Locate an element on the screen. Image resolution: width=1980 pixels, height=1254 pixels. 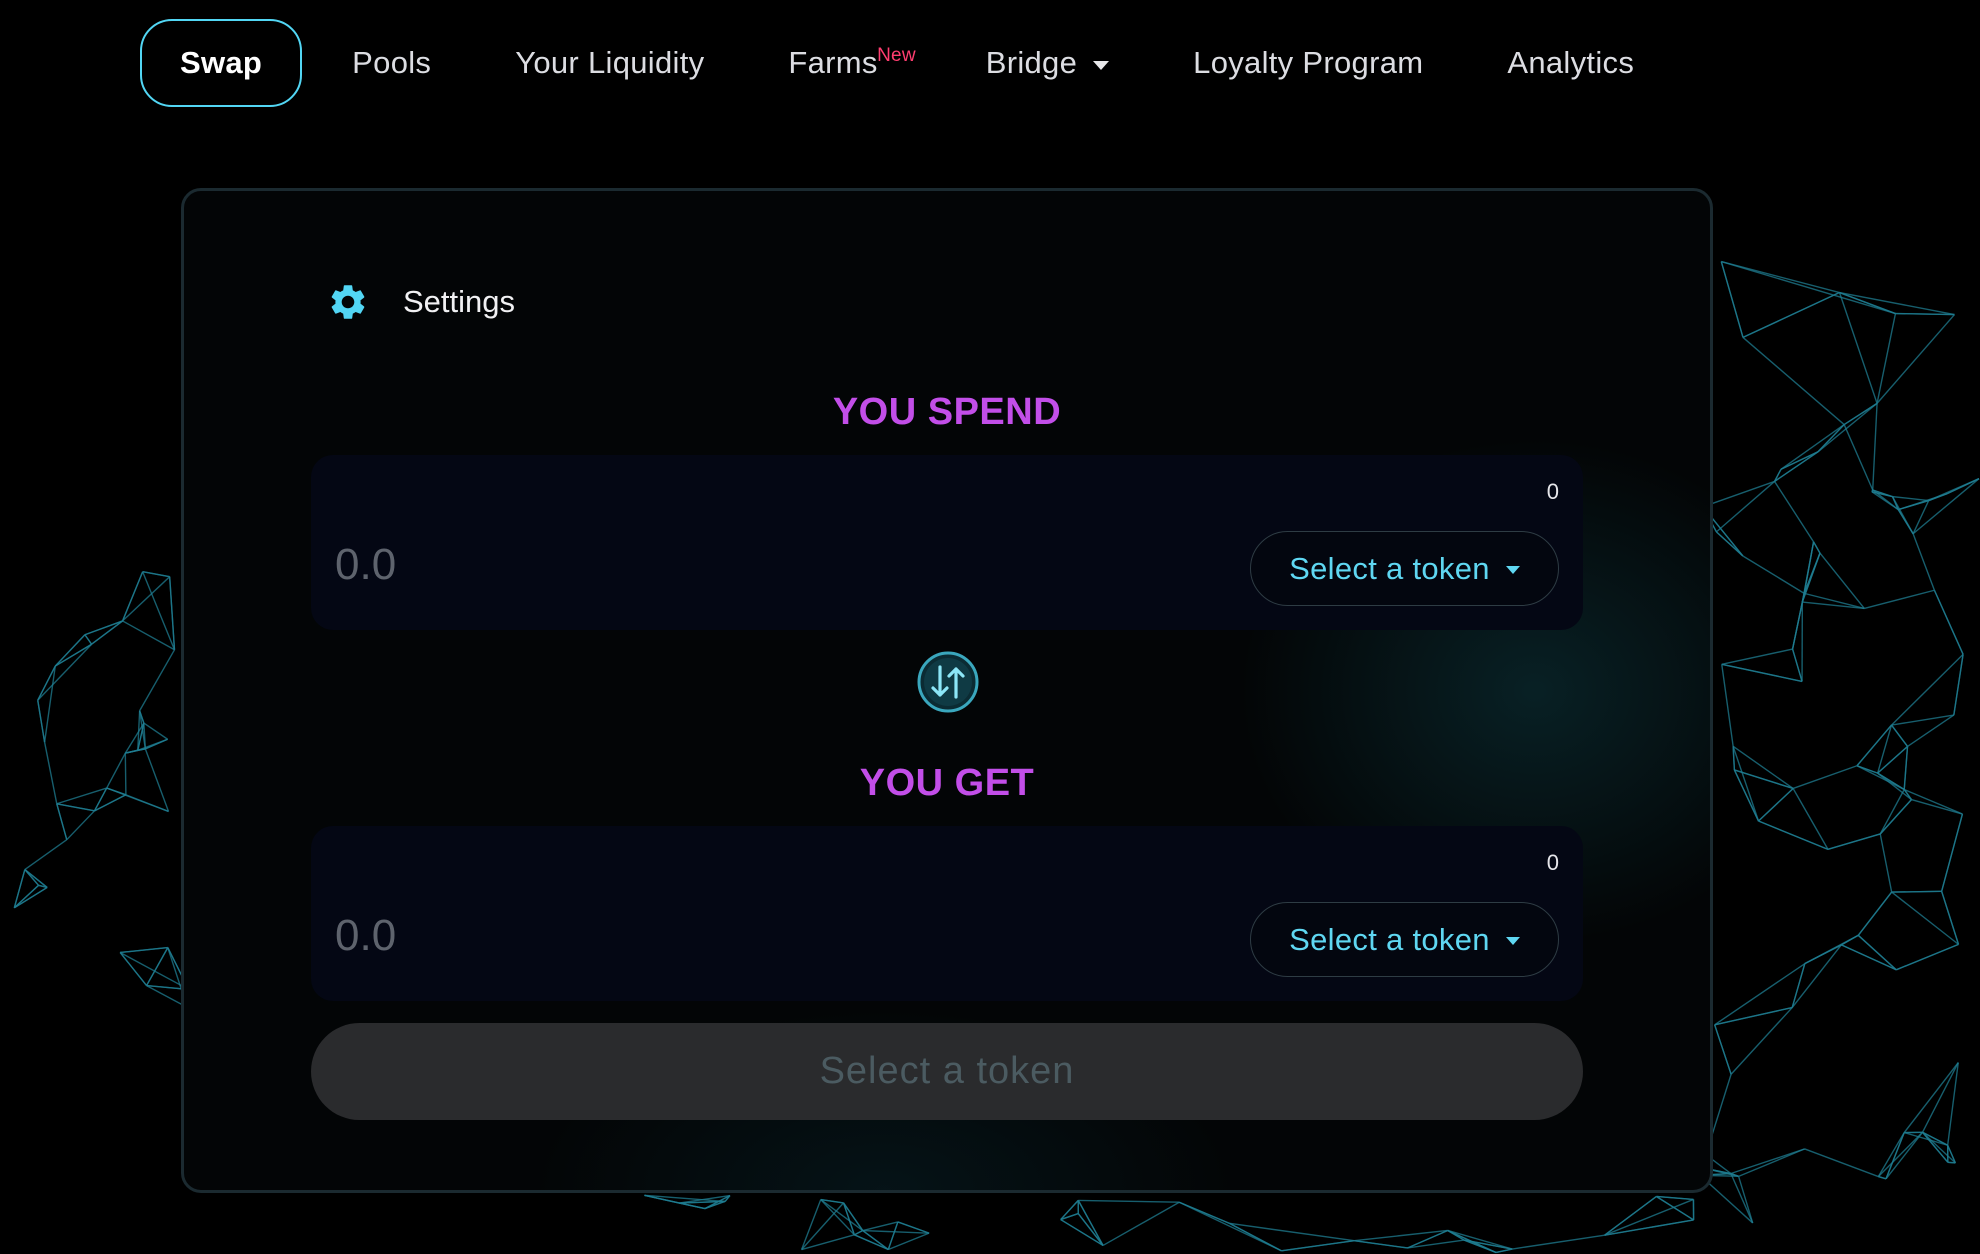
spend-panel: 0 Select a token is located at coordinates (947, 542).